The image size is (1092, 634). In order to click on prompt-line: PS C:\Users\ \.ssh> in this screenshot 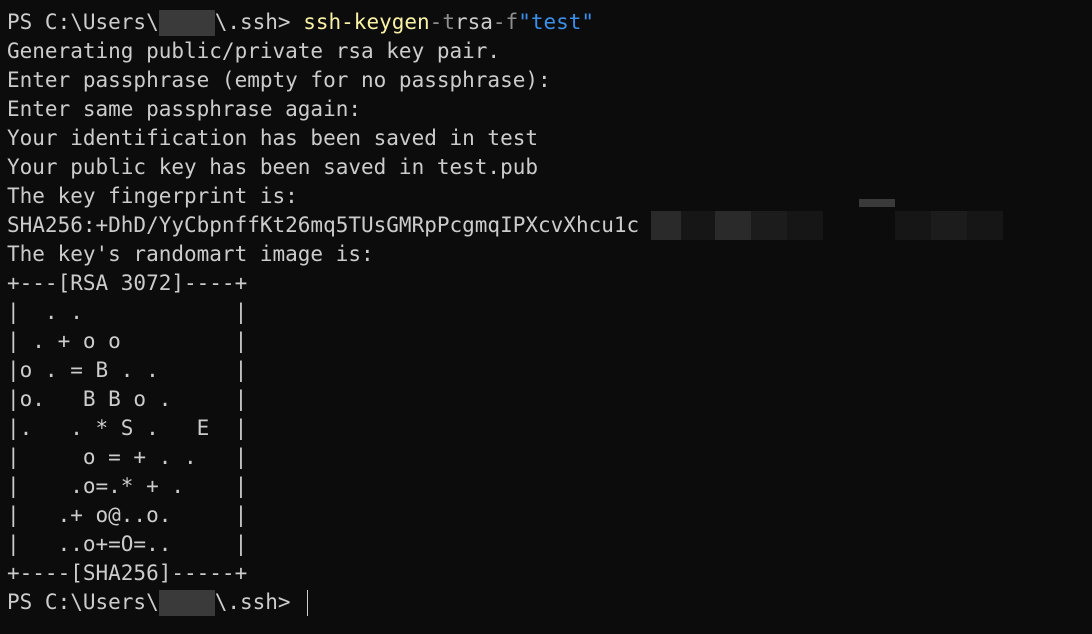, I will do `click(549, 602)`.